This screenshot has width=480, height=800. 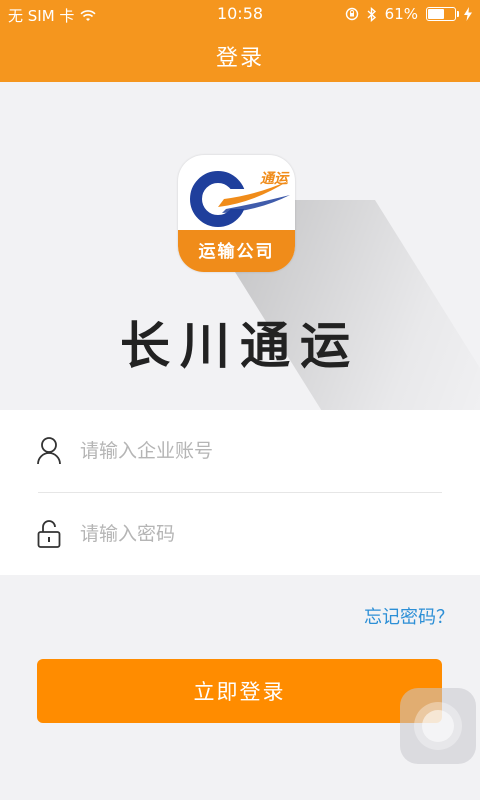 What do you see at coordinates (239, 691) in the screenshot?
I see `login-button: 立即登录` at bounding box center [239, 691].